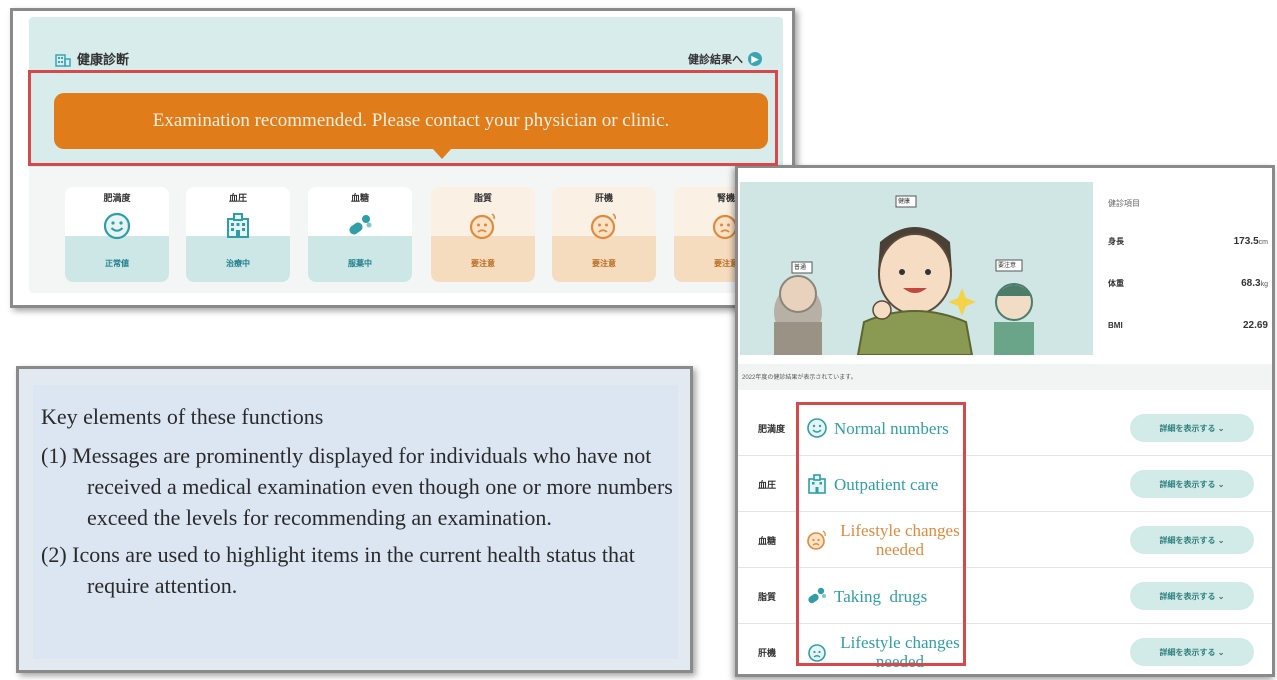 Image resolution: width=1277 pixels, height=680 pixels. I want to click on metric-label: 身長, so click(1116, 241).